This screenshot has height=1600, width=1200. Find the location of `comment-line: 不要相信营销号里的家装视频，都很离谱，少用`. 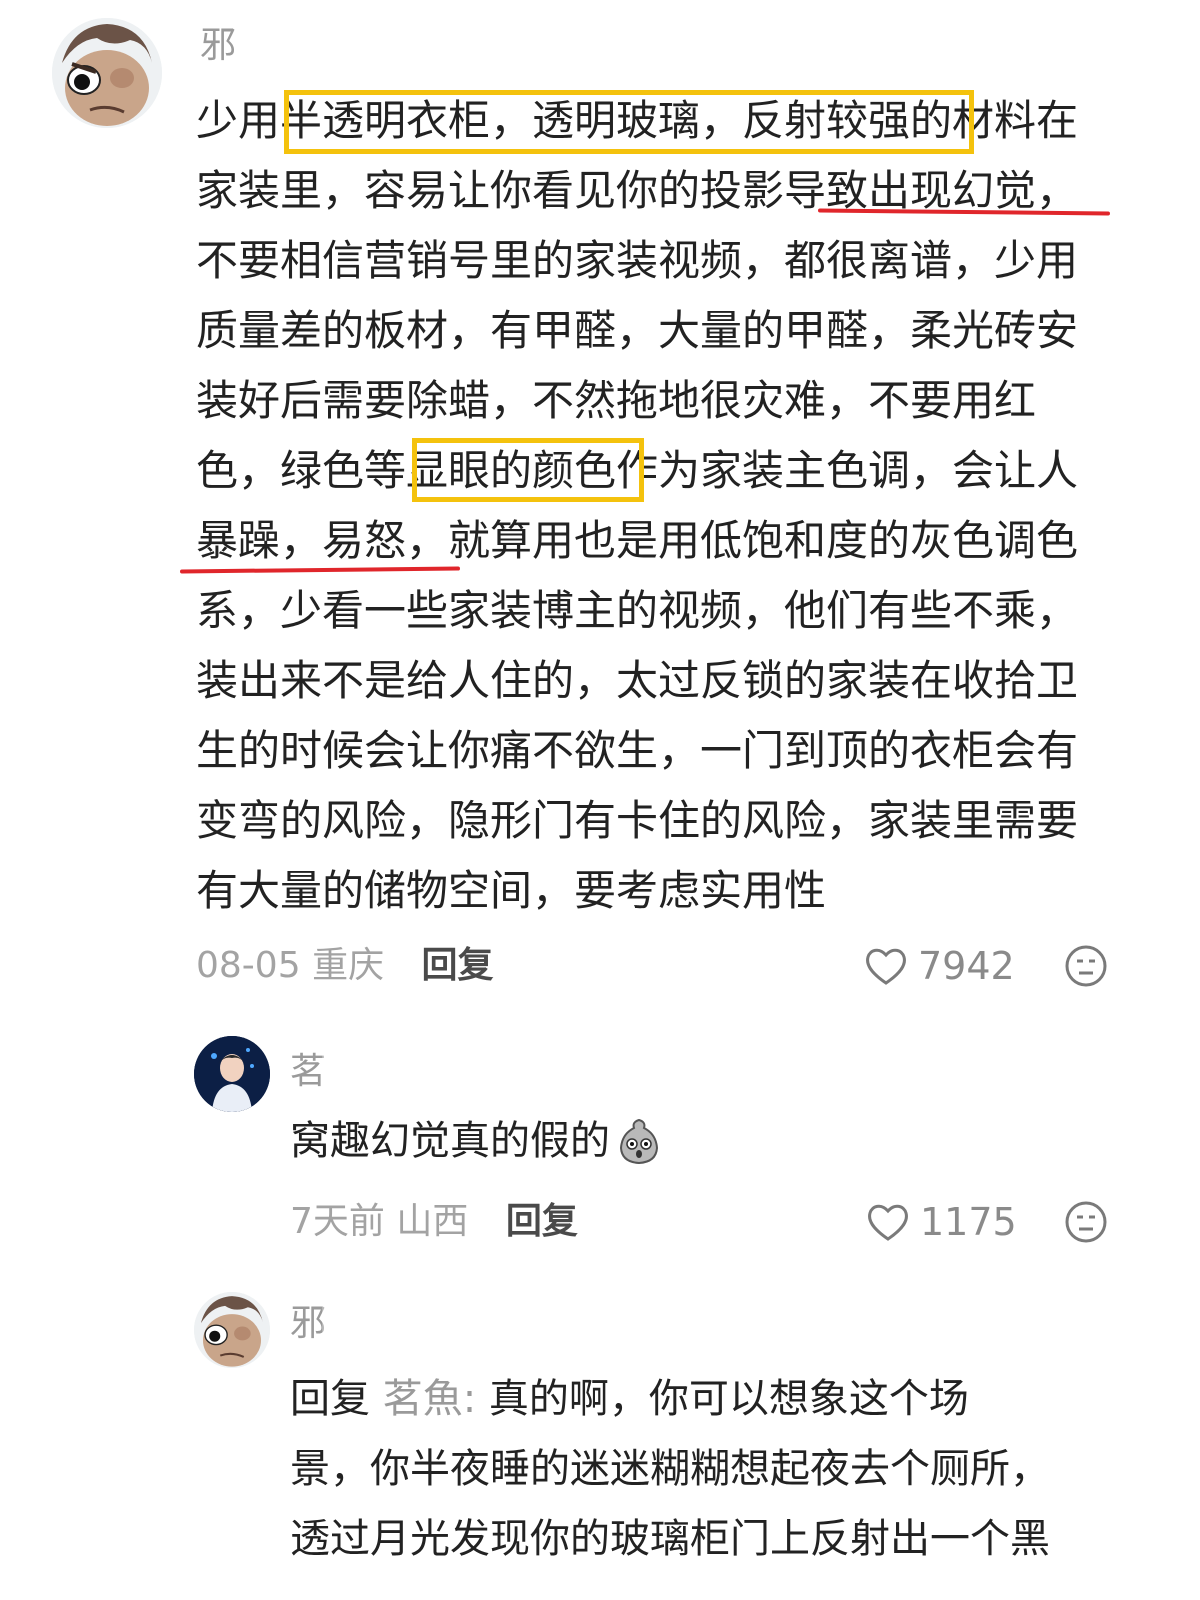

comment-line: 不要相信营销号里的家装视频，都很离谱，少用 is located at coordinates (637, 260).